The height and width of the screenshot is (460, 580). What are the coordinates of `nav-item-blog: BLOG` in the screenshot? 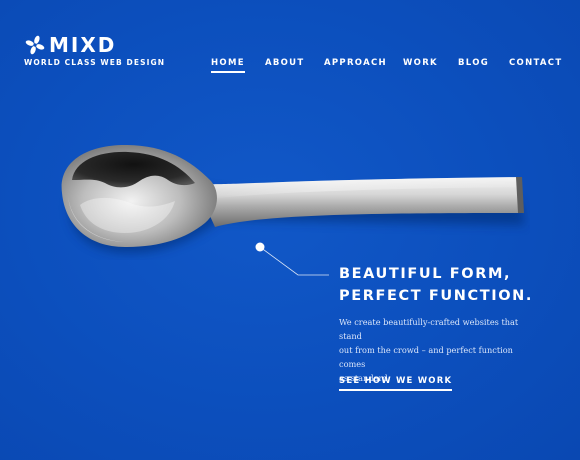 It's located at (473, 63).